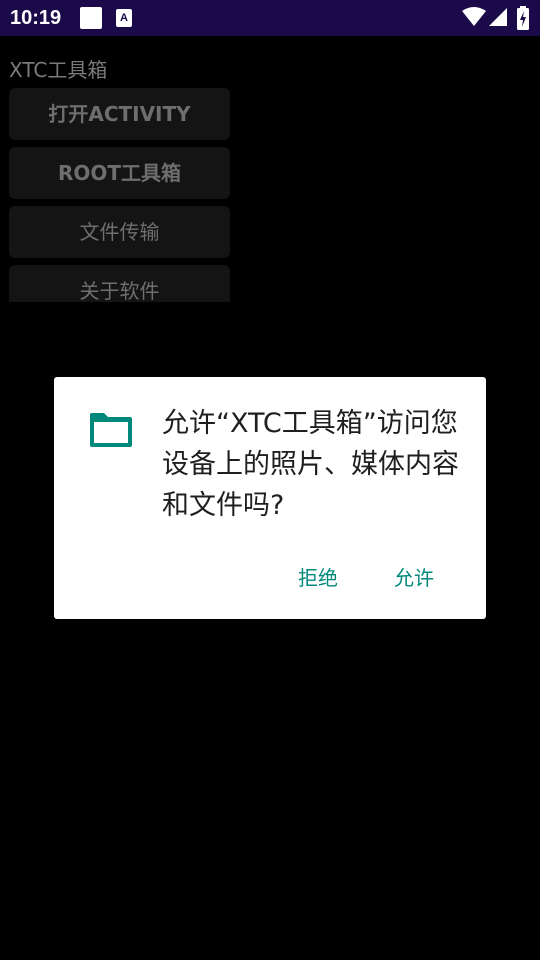 This screenshot has width=540, height=960. I want to click on root-toolbox-button: ROOT工具箱, so click(119, 173).